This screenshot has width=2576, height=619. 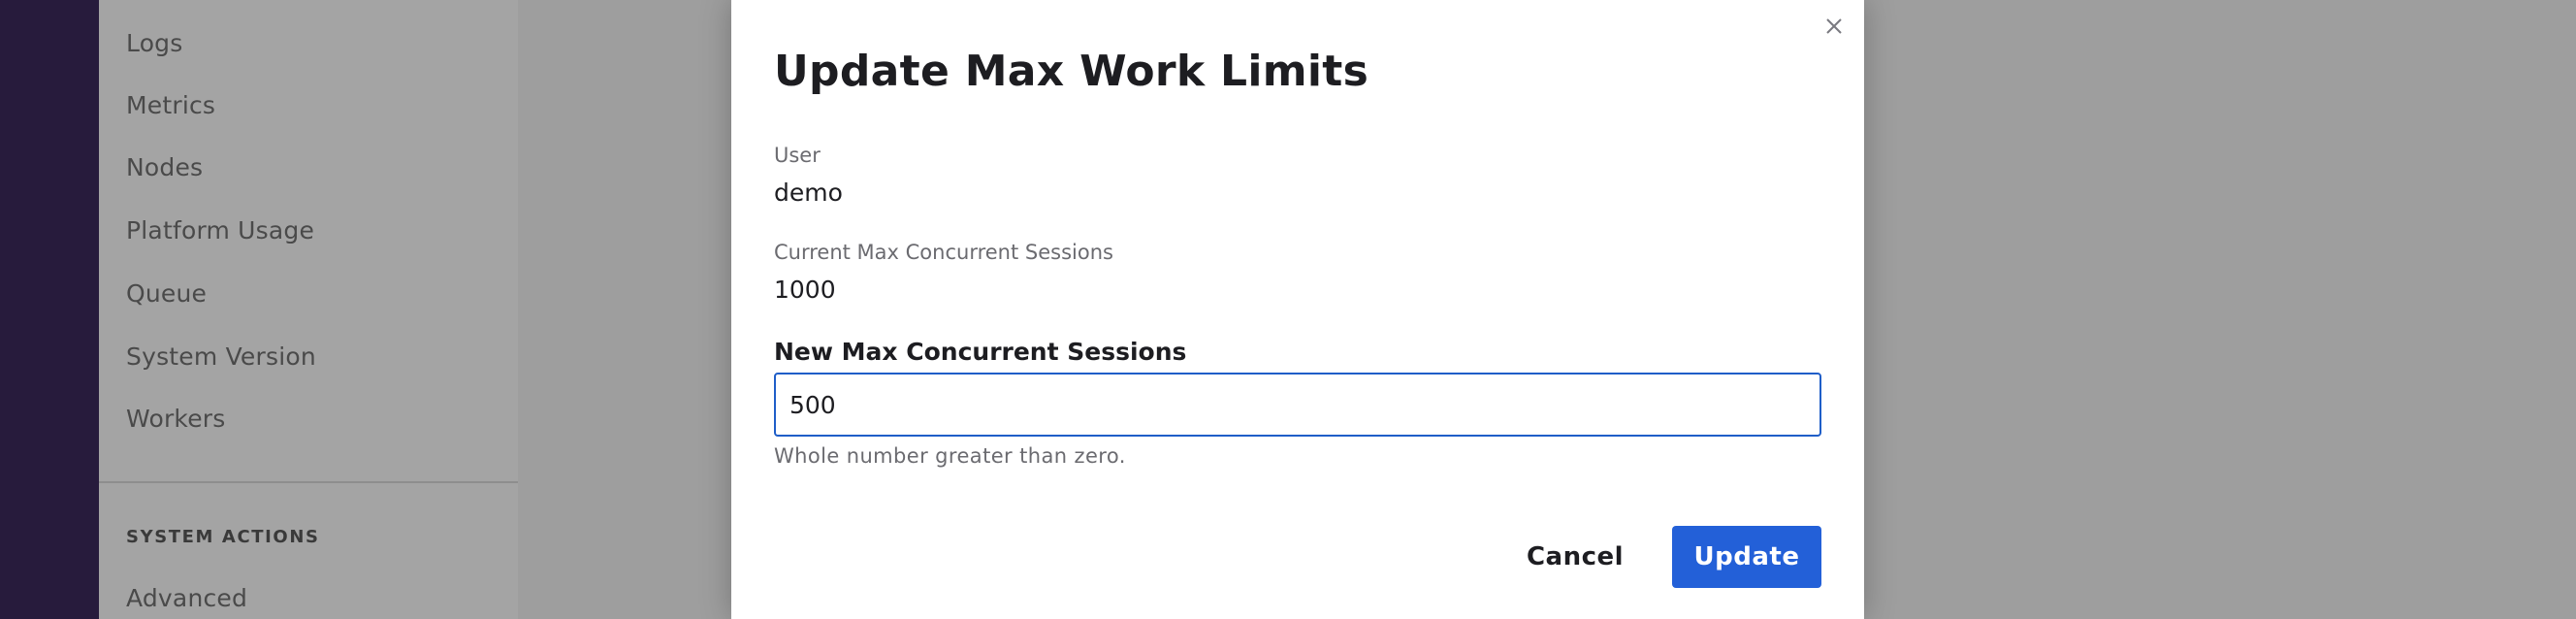 I want to click on sidebar-item-queue: Queue, so click(x=166, y=294).